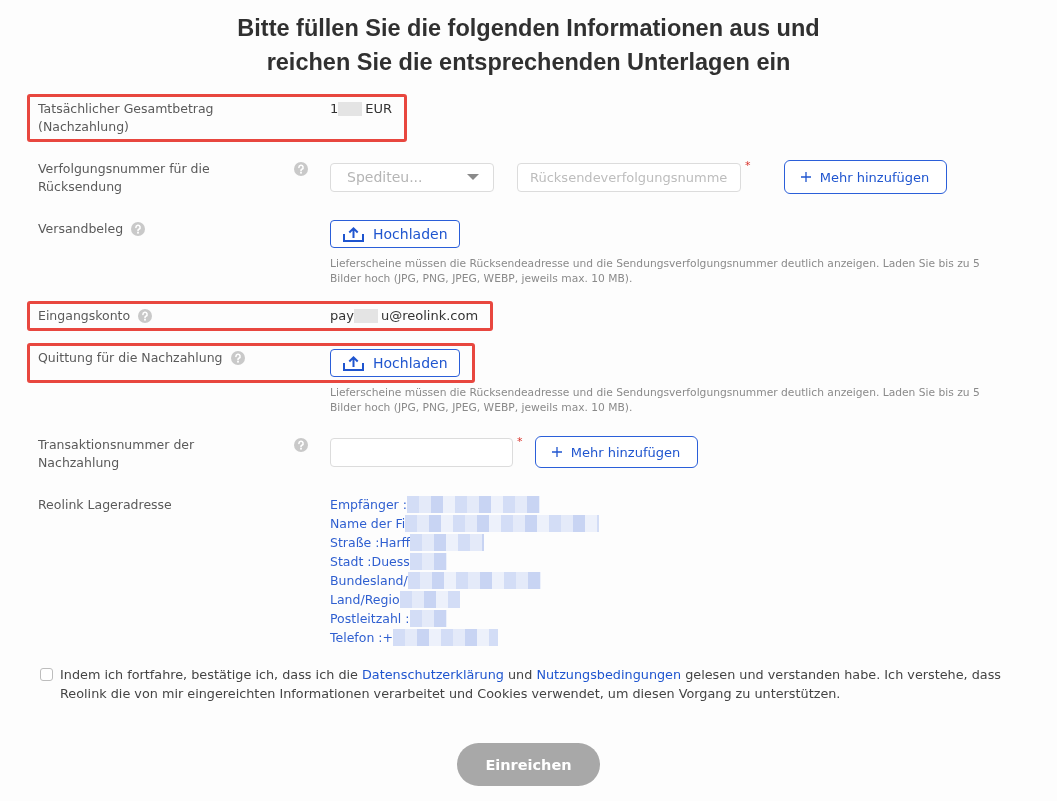  Describe the element at coordinates (365, 600) in the screenshot. I see `address-line: Land/Regio` at that location.